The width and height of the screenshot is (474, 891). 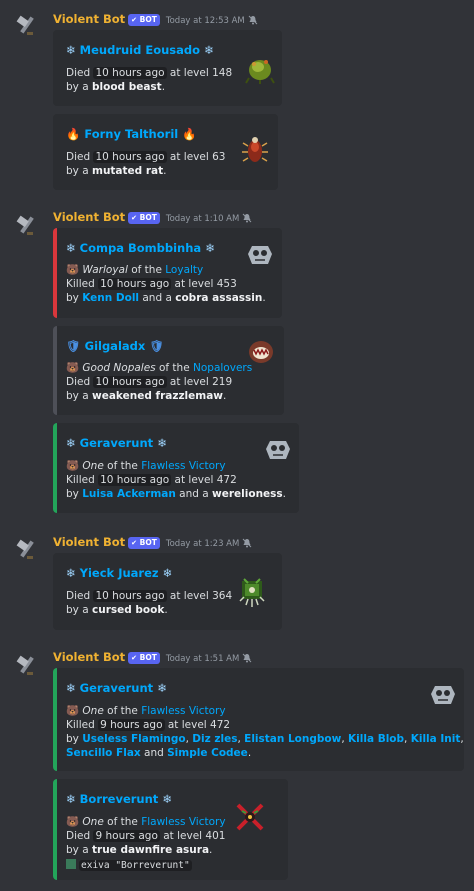 I want to click on timestamp: Today at 1:51 AM, so click(x=202, y=659).